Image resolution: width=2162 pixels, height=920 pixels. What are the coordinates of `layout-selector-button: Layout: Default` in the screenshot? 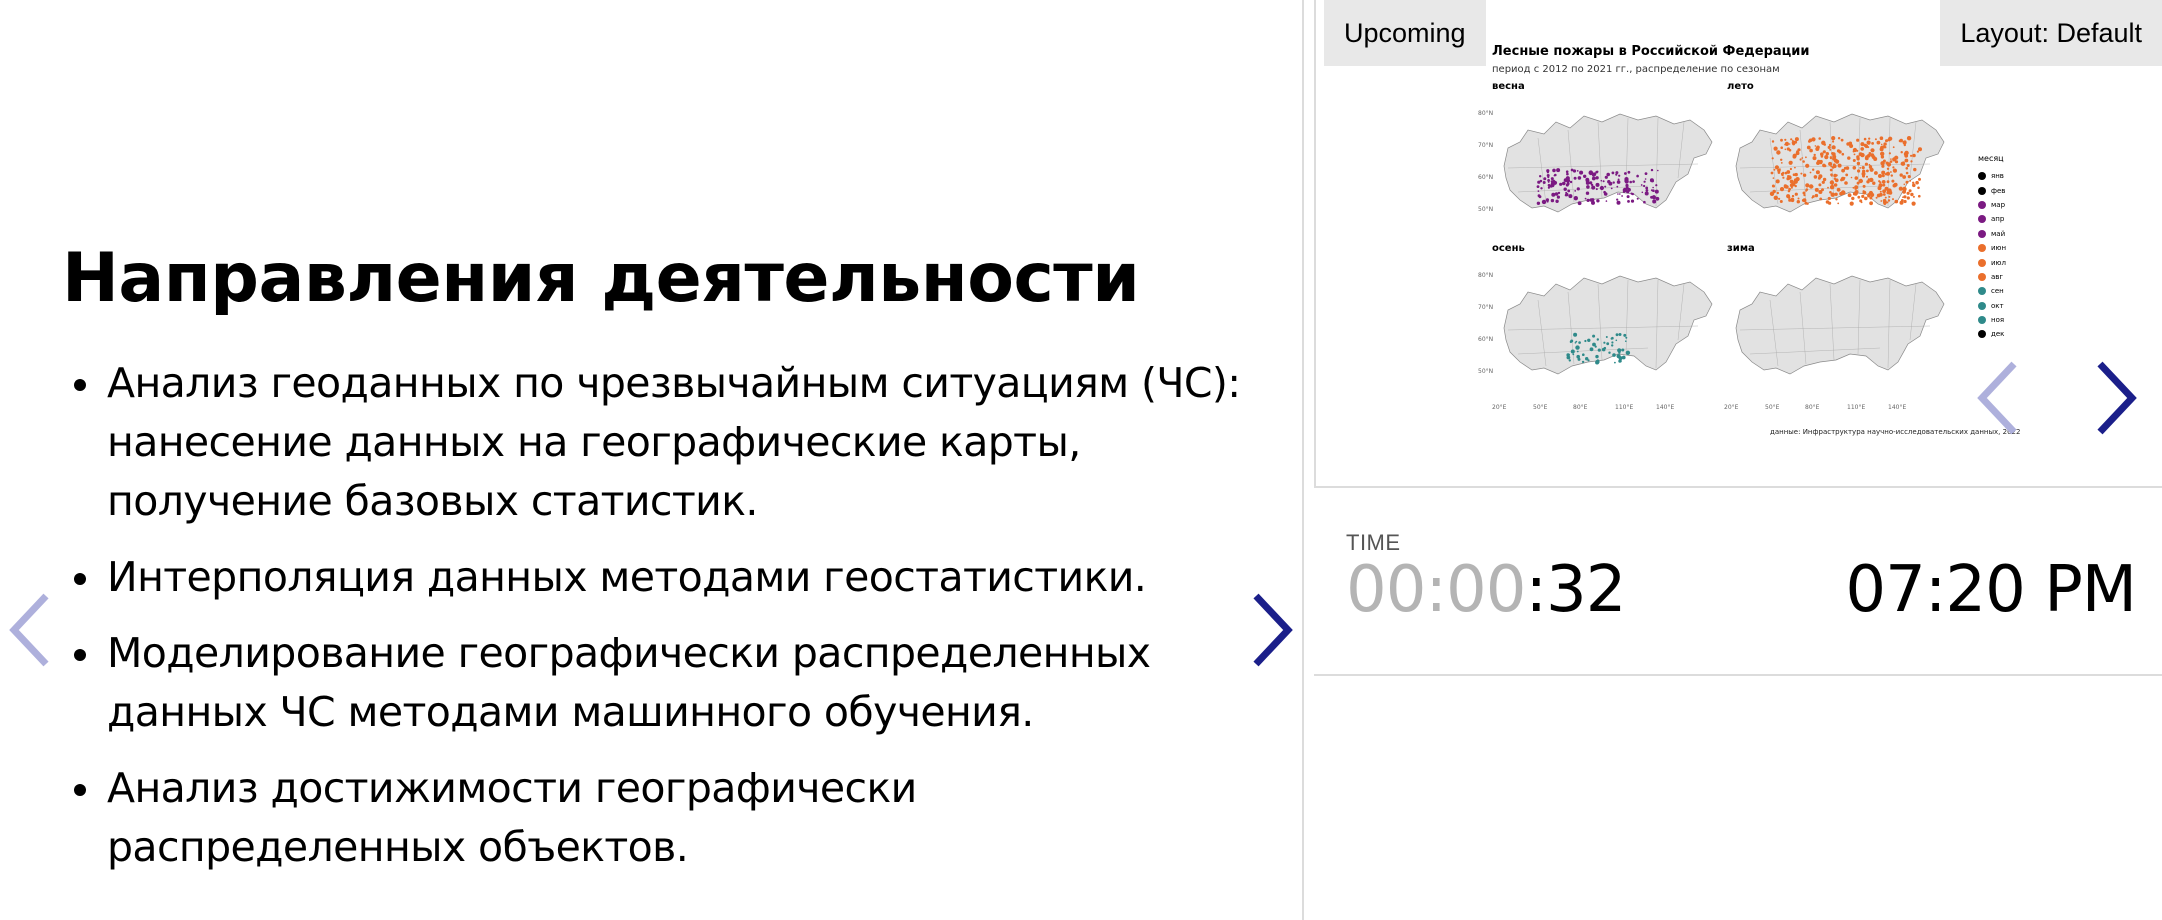 It's located at (2051, 33).